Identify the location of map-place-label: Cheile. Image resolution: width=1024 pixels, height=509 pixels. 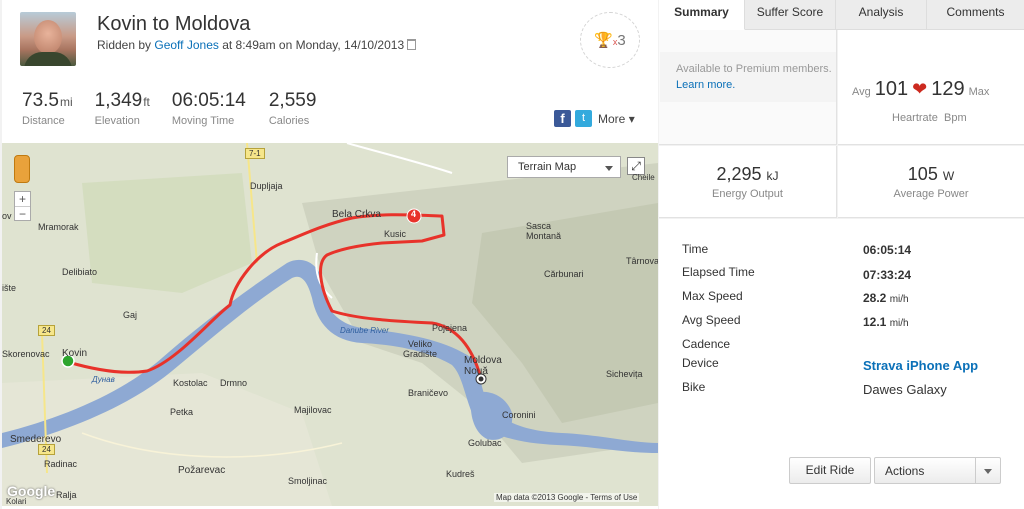
(643, 177).